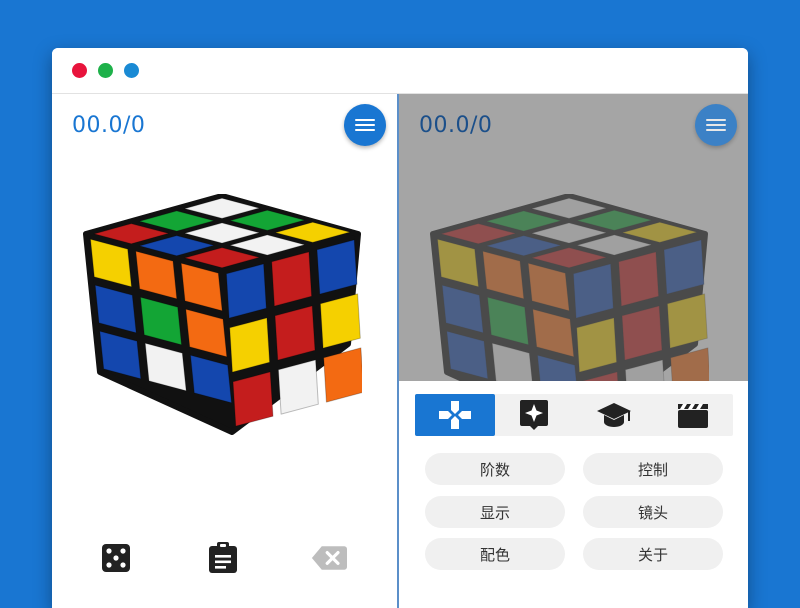 The image size is (800, 608). Describe the element at coordinates (653, 554) in the screenshot. I see `option-about: 关于` at that location.